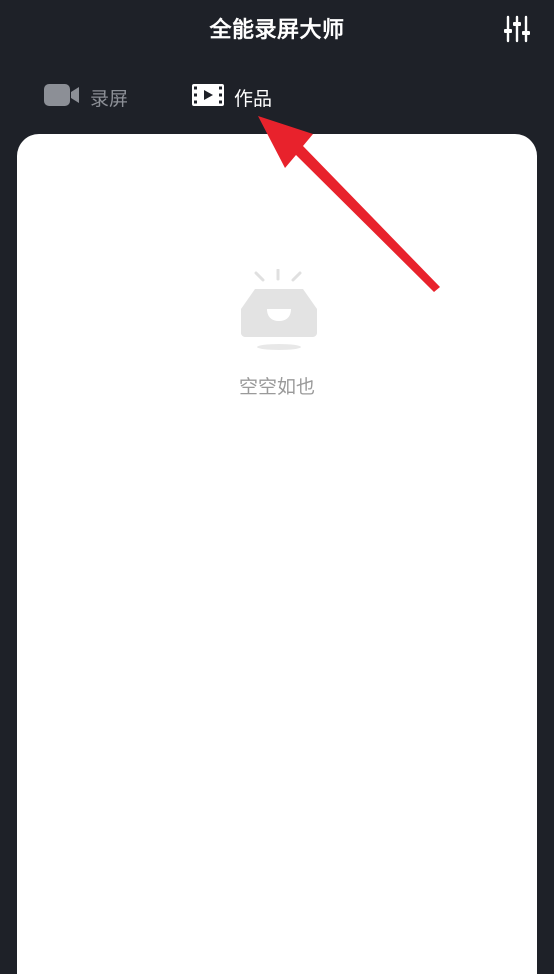 The height and width of the screenshot is (974, 554). Describe the element at coordinates (232, 97) in the screenshot. I see `tab-works: 作品` at that location.